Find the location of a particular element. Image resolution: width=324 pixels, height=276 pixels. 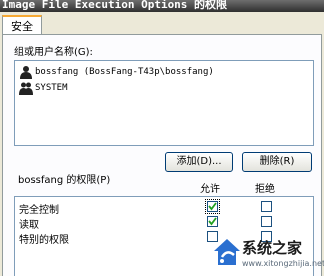

user-name: bossfang (BossFang-T43p\bossfang) is located at coordinates (124, 72).